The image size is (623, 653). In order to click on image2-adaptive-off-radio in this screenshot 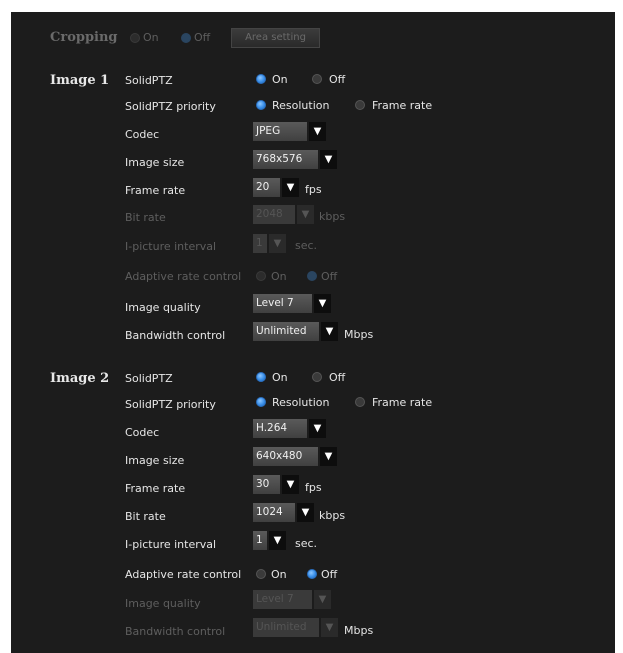, I will do `click(312, 574)`.